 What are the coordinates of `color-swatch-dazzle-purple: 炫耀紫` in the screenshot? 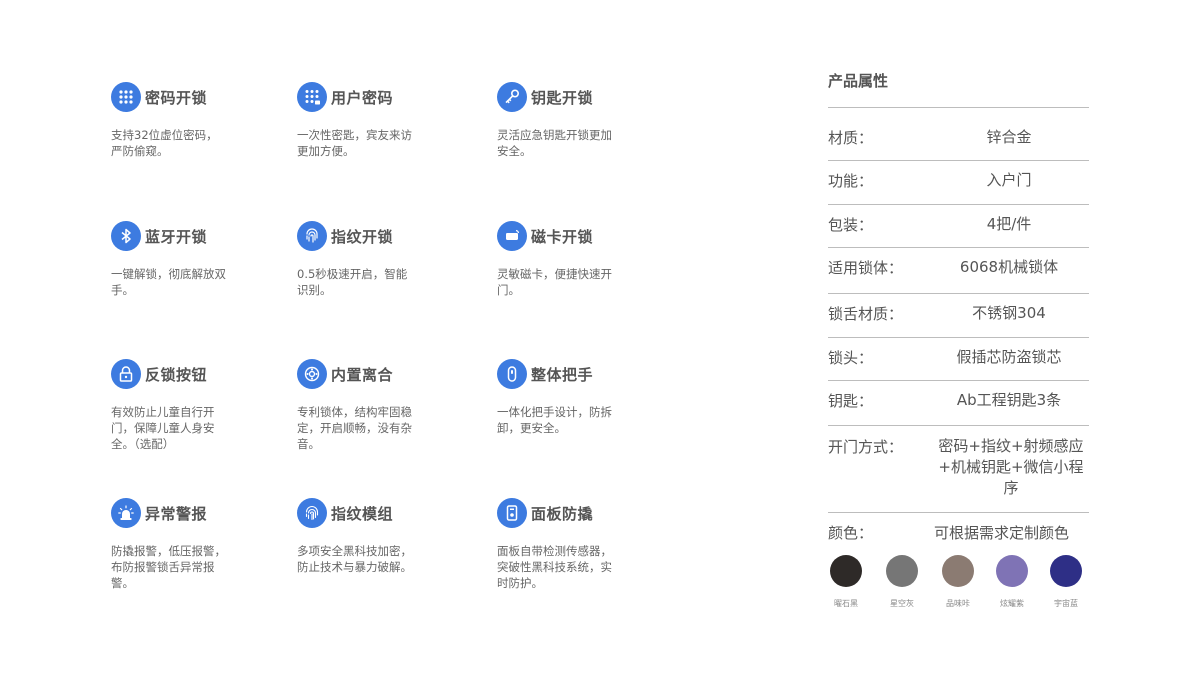 It's located at (1012, 582).